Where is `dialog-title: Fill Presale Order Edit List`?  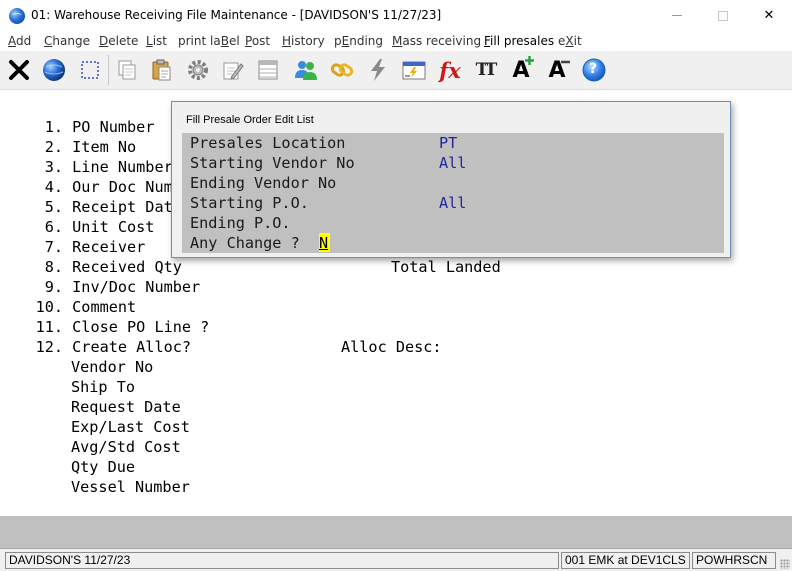
dialog-title: Fill Presale Order Edit List is located at coordinates (250, 120).